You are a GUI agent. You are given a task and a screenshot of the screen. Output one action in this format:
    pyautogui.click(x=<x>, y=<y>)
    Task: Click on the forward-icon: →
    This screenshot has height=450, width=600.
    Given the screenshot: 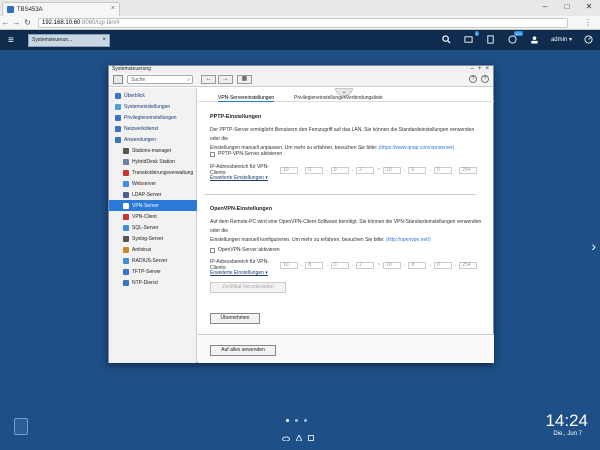 What is the action you would take?
    pyautogui.click(x=16, y=22)
    